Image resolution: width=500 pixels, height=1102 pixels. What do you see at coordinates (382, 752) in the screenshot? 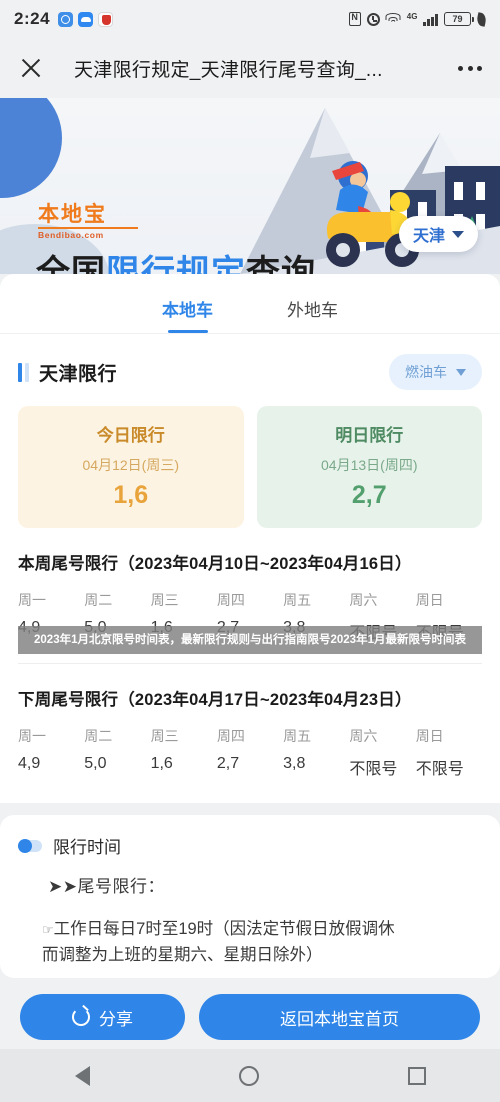
I see `week-column: 周六不限号` at bounding box center [382, 752].